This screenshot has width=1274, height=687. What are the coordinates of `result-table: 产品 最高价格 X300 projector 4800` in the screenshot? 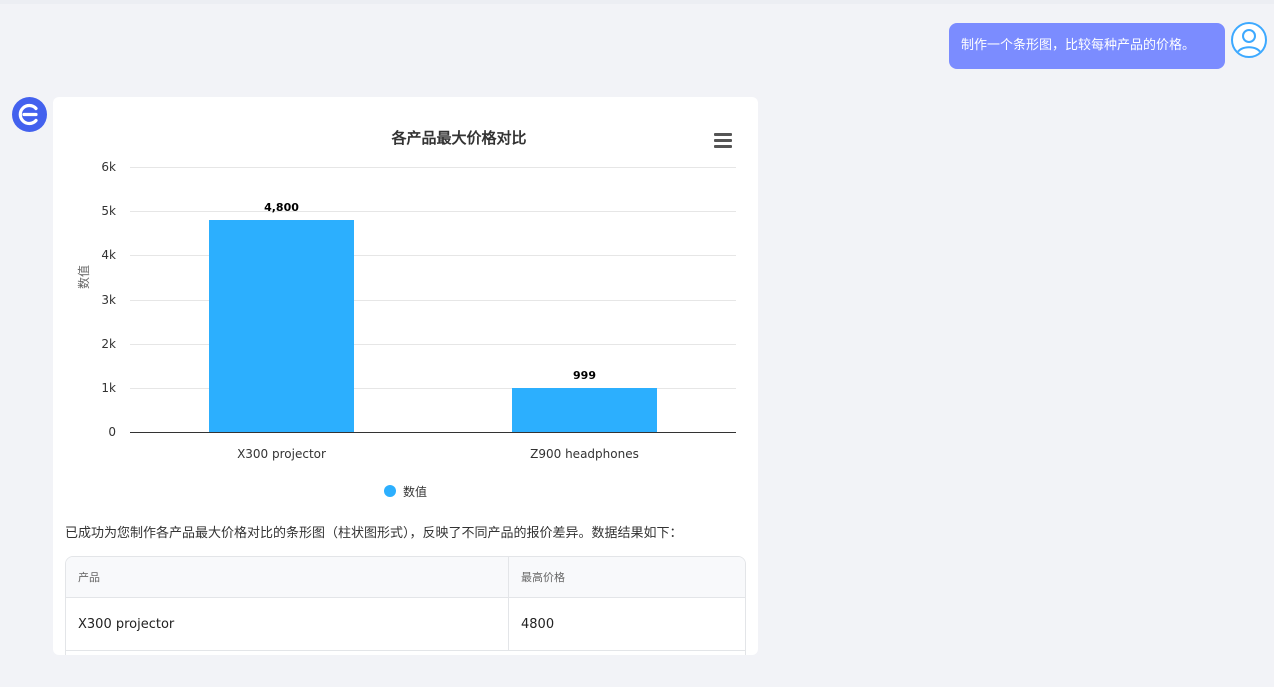 It's located at (405, 605).